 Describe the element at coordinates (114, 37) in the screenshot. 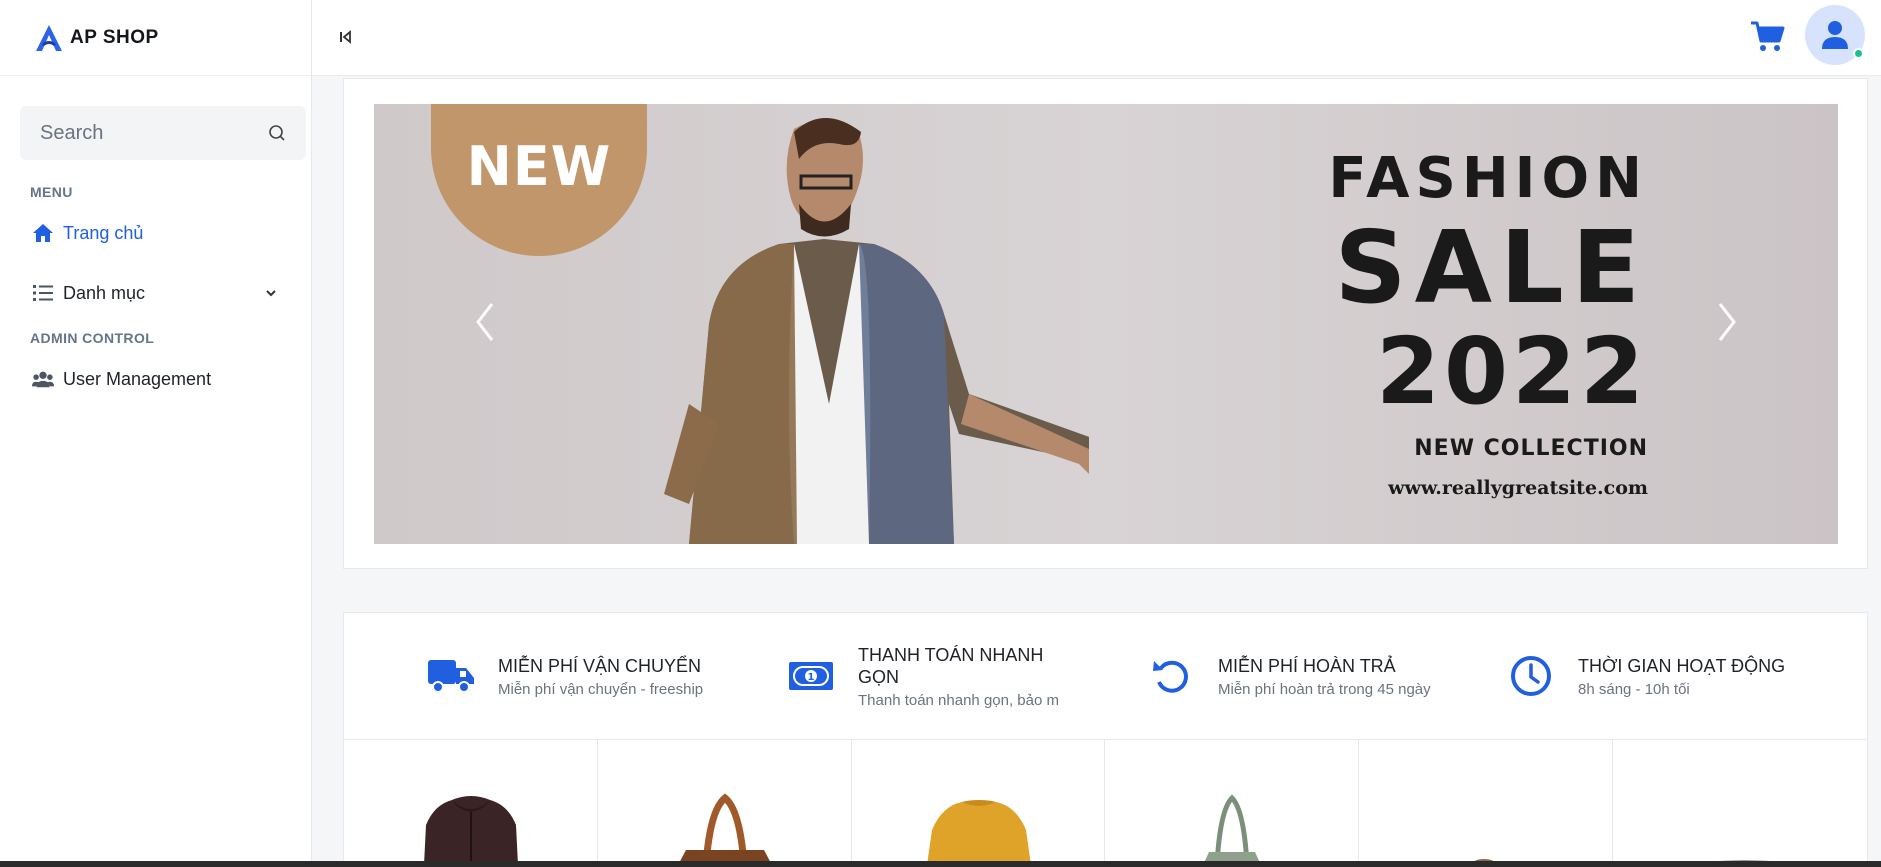

I see `brand-name: AP SHOP` at that location.